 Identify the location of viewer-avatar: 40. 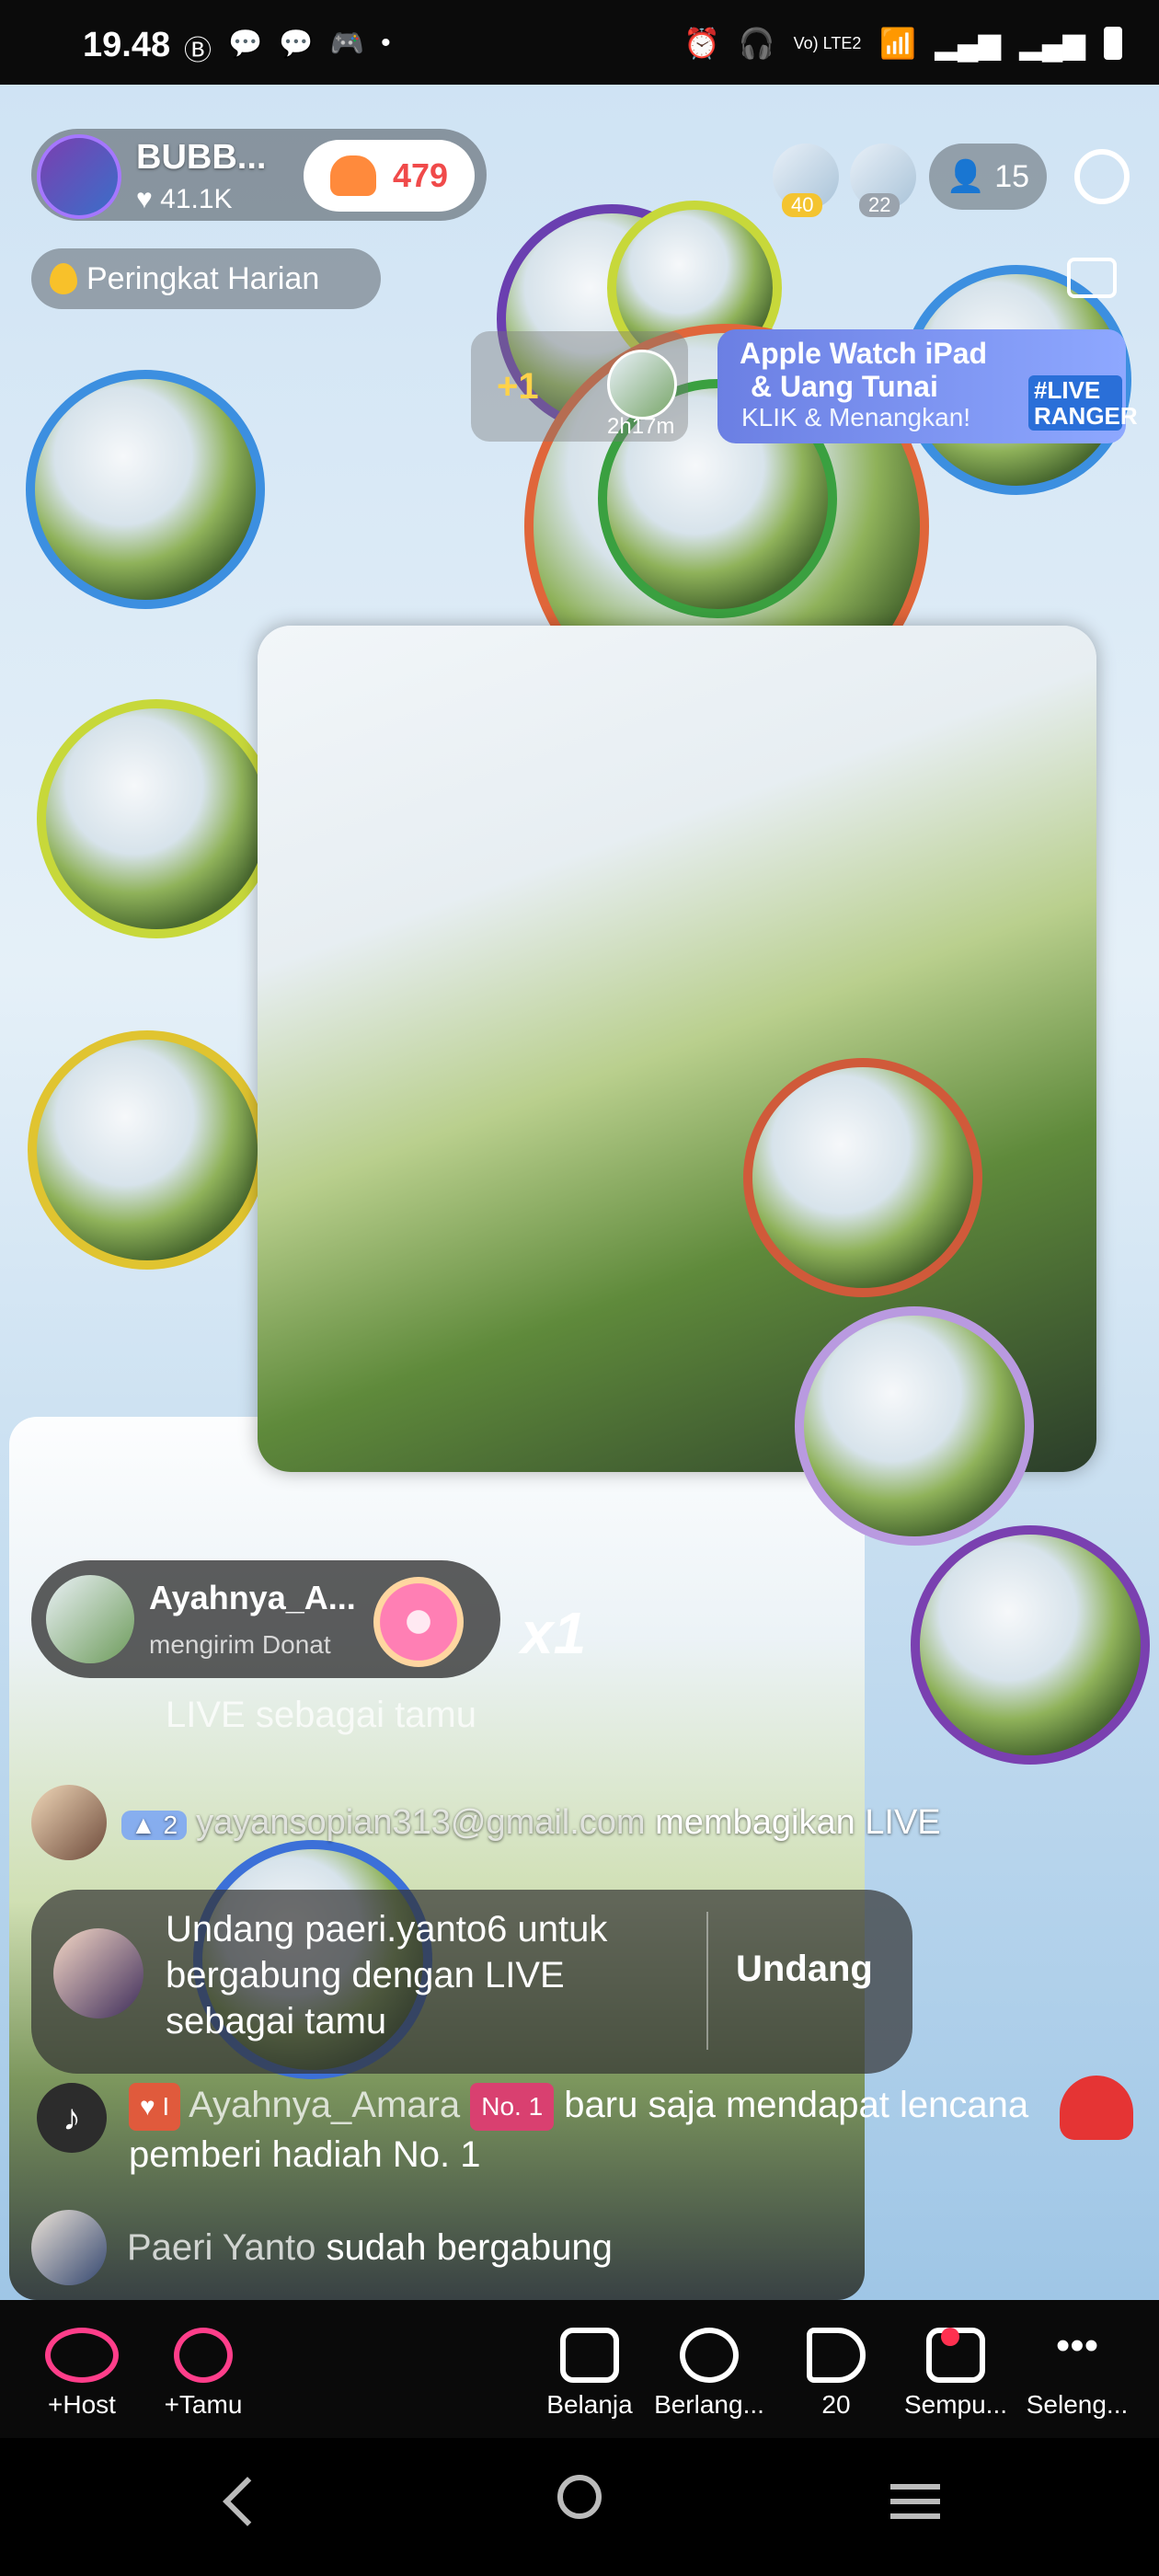
(806, 180).